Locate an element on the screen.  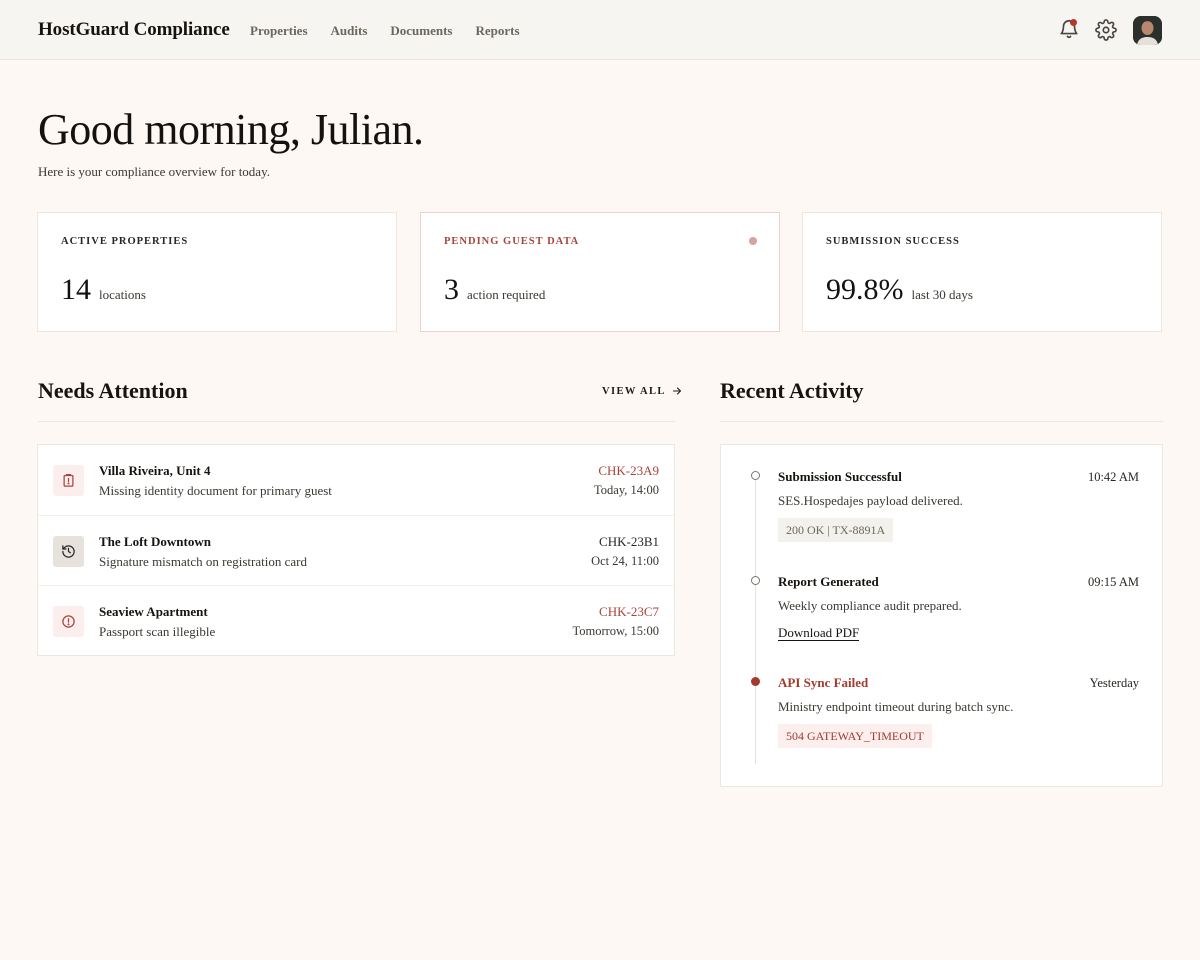
view-all-label: VIEW ALL is located at coordinates (634, 391).